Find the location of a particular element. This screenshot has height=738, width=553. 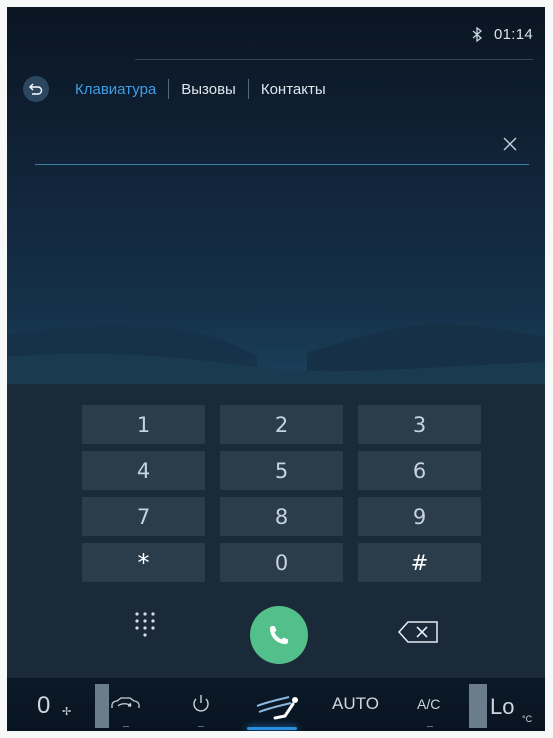

key-3: 3 is located at coordinates (419, 424).